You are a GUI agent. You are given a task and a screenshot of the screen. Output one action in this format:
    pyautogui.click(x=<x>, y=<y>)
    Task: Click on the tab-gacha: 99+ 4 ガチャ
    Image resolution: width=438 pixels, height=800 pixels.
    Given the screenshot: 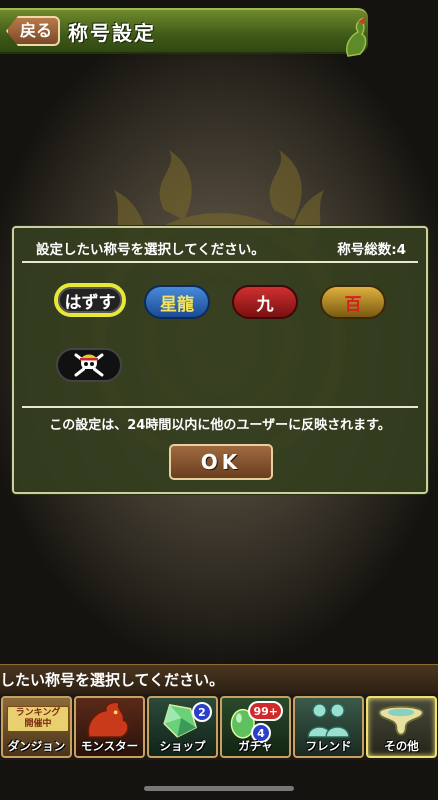 What is the action you would take?
    pyautogui.click(x=255, y=727)
    